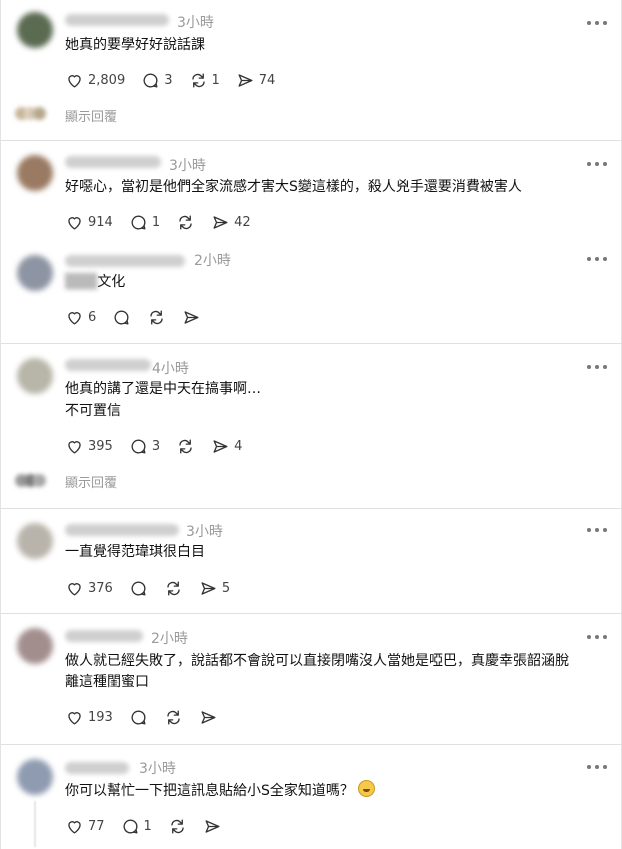  Describe the element at coordinates (215, 80) in the screenshot. I see `repost-count: 1` at that location.